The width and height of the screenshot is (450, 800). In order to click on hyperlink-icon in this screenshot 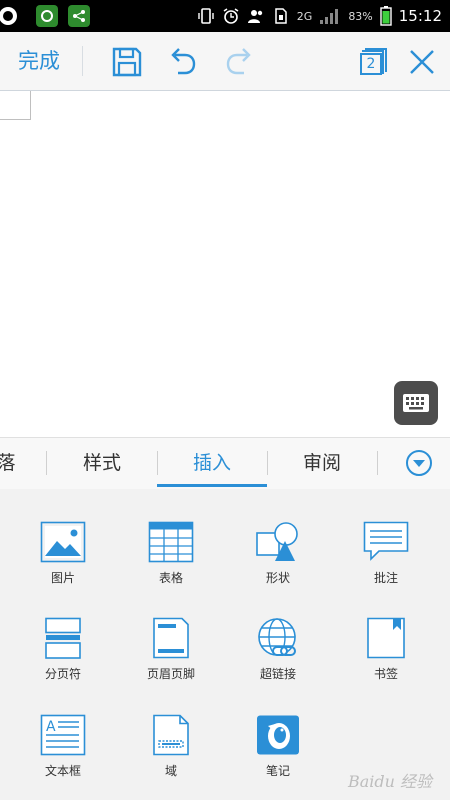, I will do `click(277, 637)`.